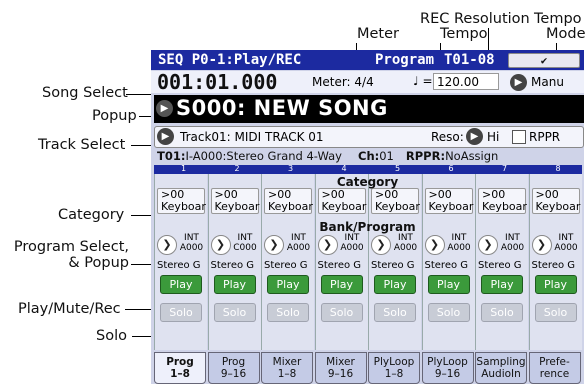 This screenshot has width=585, height=385. I want to click on tab-line-1: Prog, so click(180, 362).